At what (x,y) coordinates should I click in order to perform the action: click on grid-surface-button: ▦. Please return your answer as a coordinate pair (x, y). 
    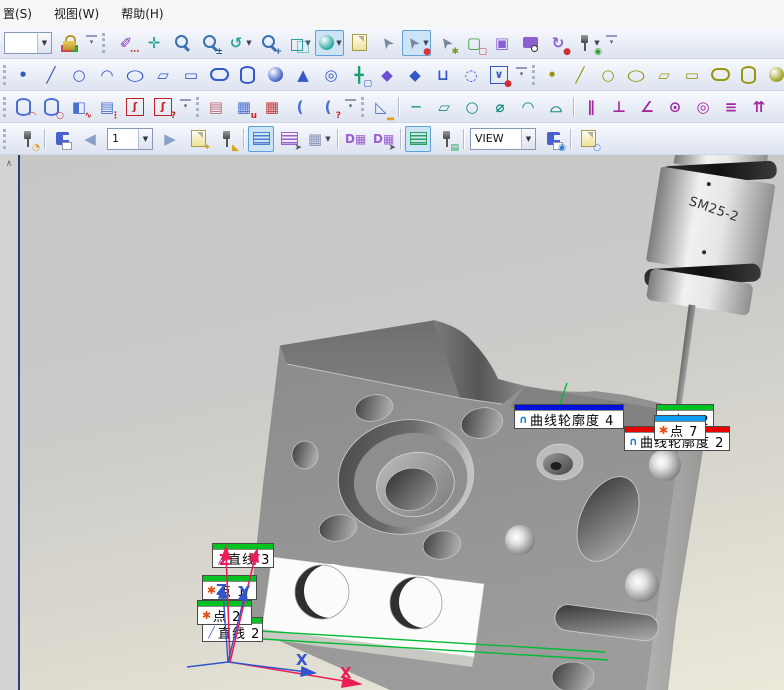
    Looking at the image, I should click on (272, 107).